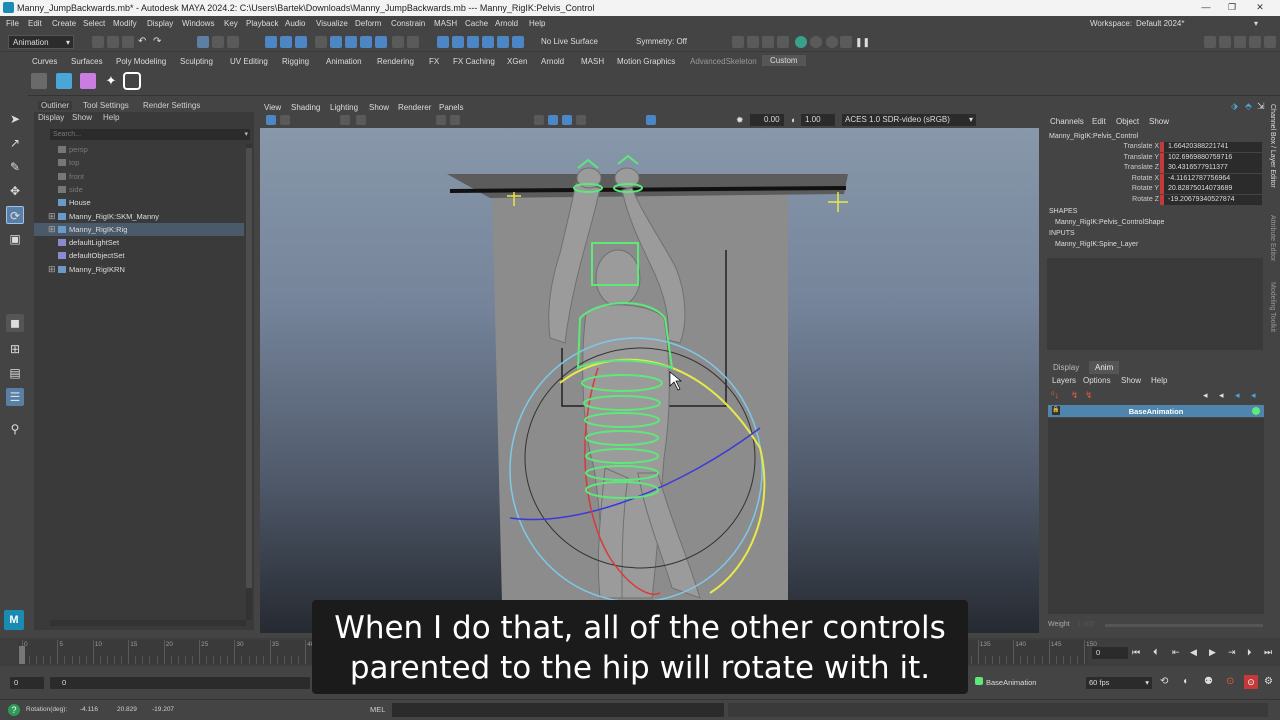 This screenshot has height=720, width=1280. What do you see at coordinates (381, 42) in the screenshot?
I see `select-misc-icon` at bounding box center [381, 42].